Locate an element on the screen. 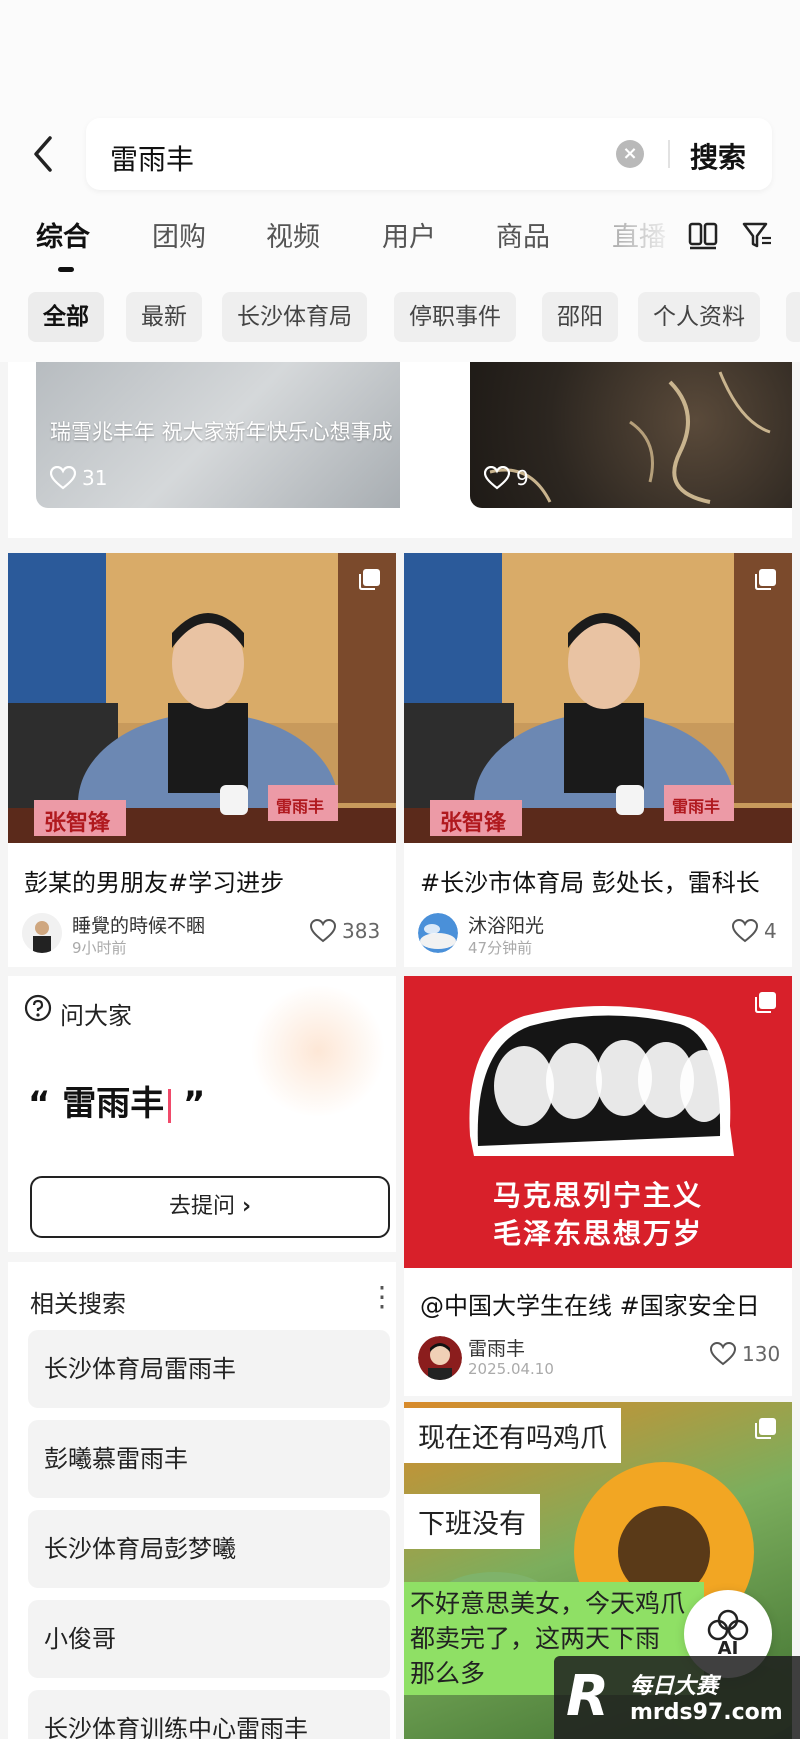 This screenshot has height=1739, width=800. like-count: 9 is located at coordinates (522, 478).